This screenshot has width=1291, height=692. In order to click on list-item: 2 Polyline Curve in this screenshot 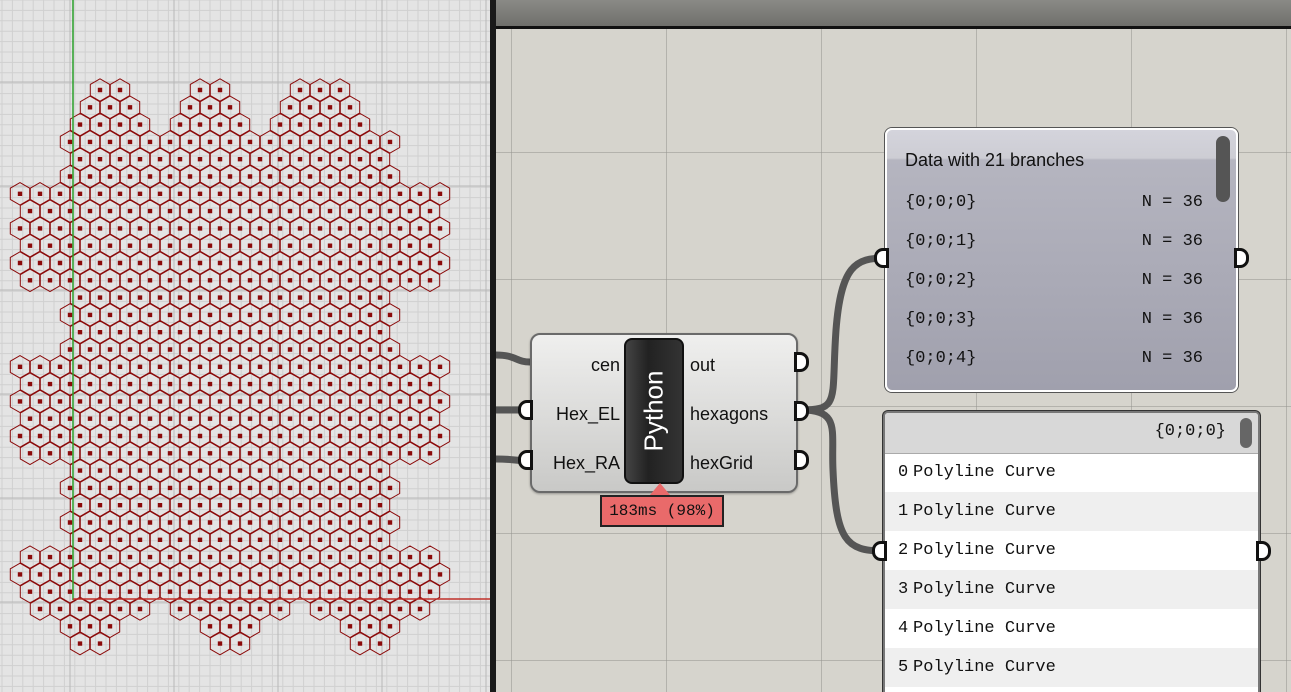, I will do `click(1071, 550)`.